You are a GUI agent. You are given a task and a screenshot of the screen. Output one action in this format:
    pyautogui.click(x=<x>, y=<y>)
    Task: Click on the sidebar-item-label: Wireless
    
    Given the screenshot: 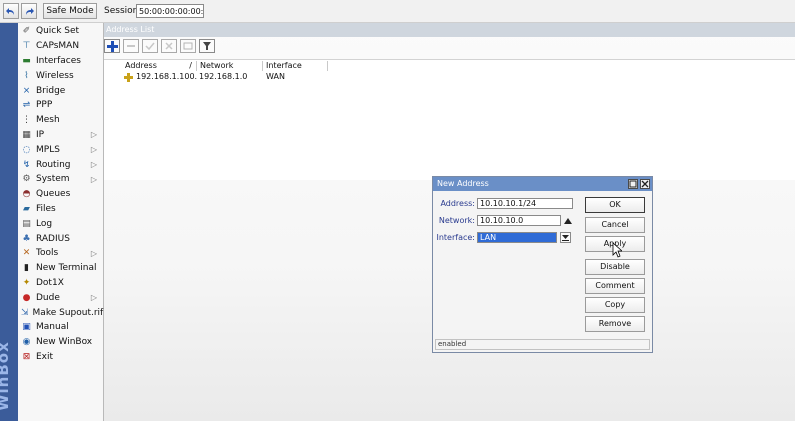 What is the action you would take?
    pyautogui.click(x=55, y=75)
    